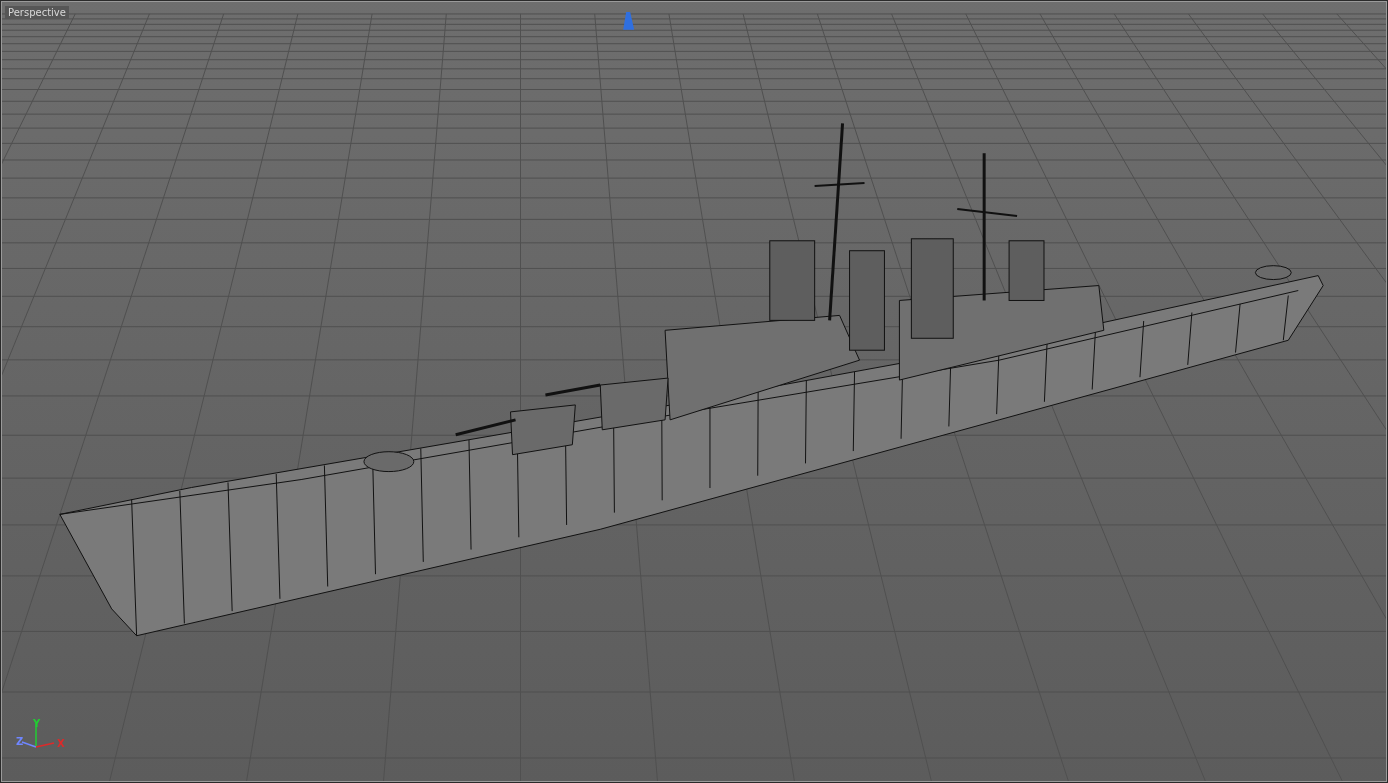 The image size is (1388, 783). I want to click on axis-label: Z, so click(20, 741).